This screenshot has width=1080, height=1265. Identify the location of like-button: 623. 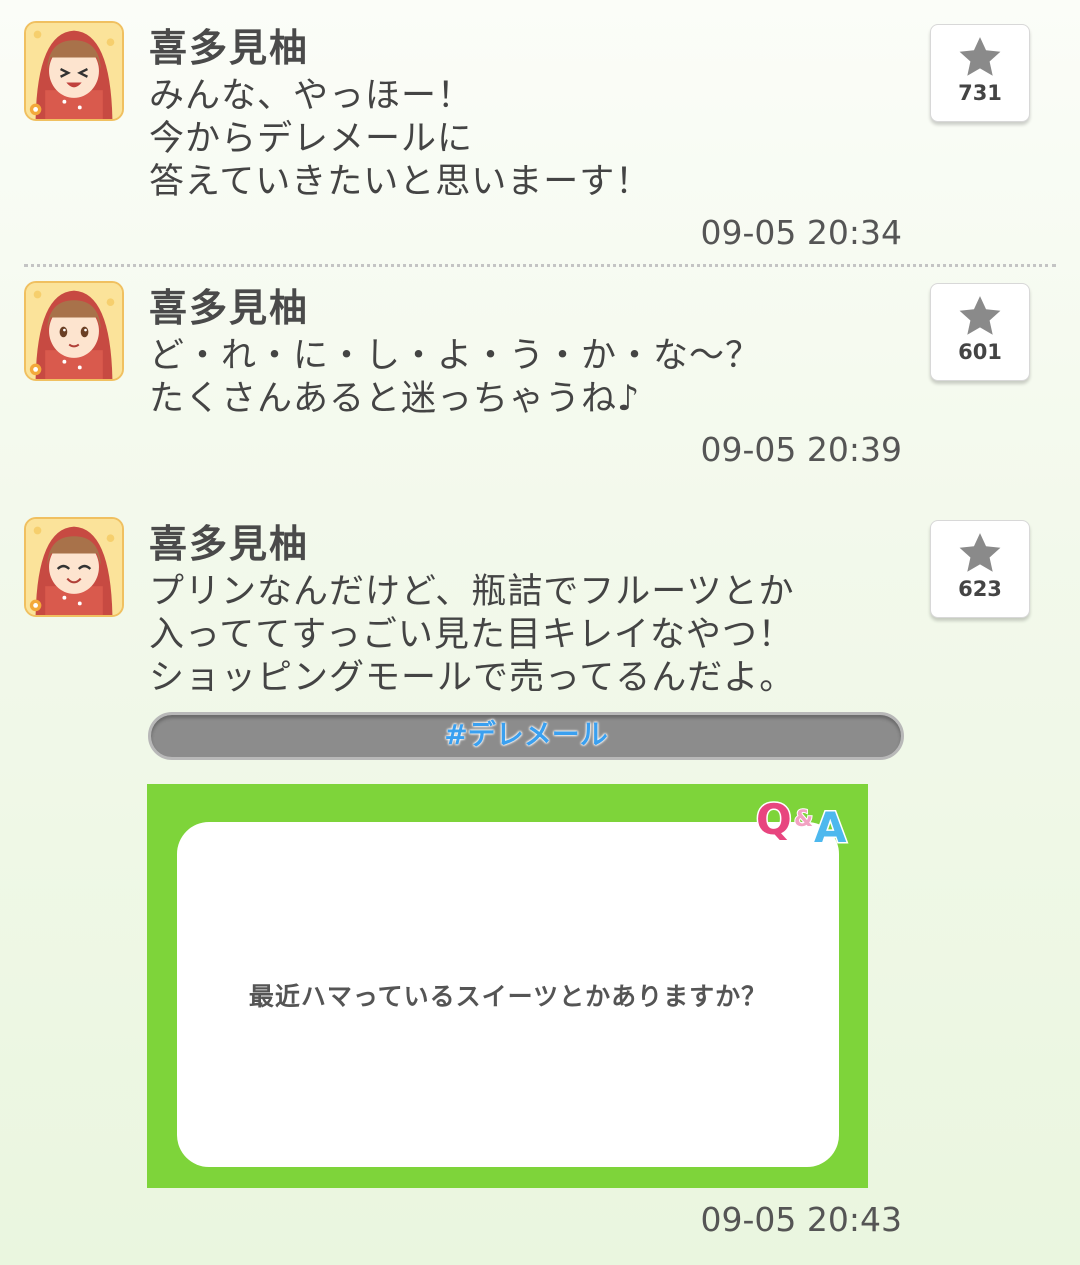
(980, 569).